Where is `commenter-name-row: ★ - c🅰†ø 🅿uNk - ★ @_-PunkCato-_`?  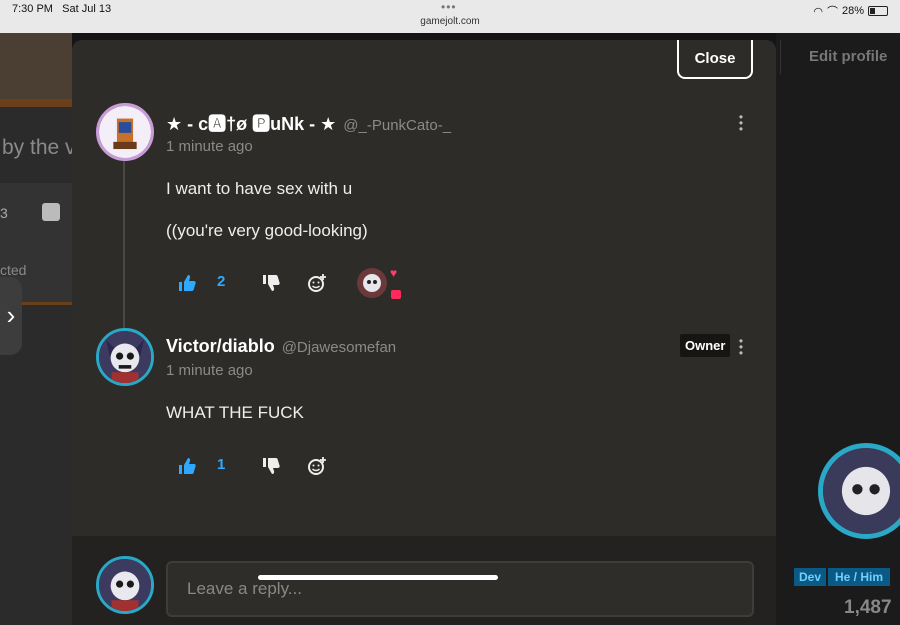
commenter-name-row: ★ - c🅰†ø 🅿uNk - ★ @_-PunkCato-_ is located at coordinates (308, 123).